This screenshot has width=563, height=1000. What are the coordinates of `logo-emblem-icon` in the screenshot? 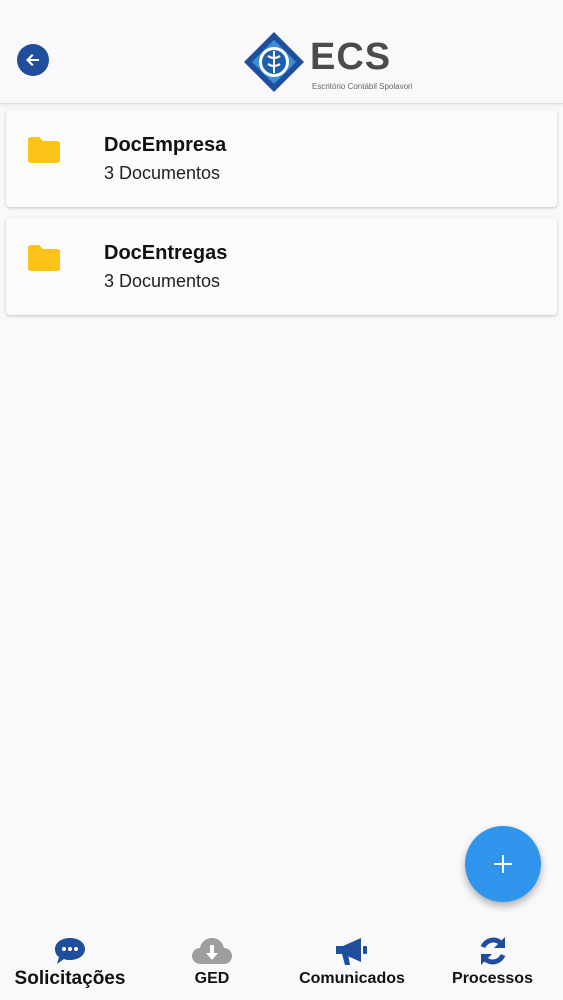 It's located at (274, 62).